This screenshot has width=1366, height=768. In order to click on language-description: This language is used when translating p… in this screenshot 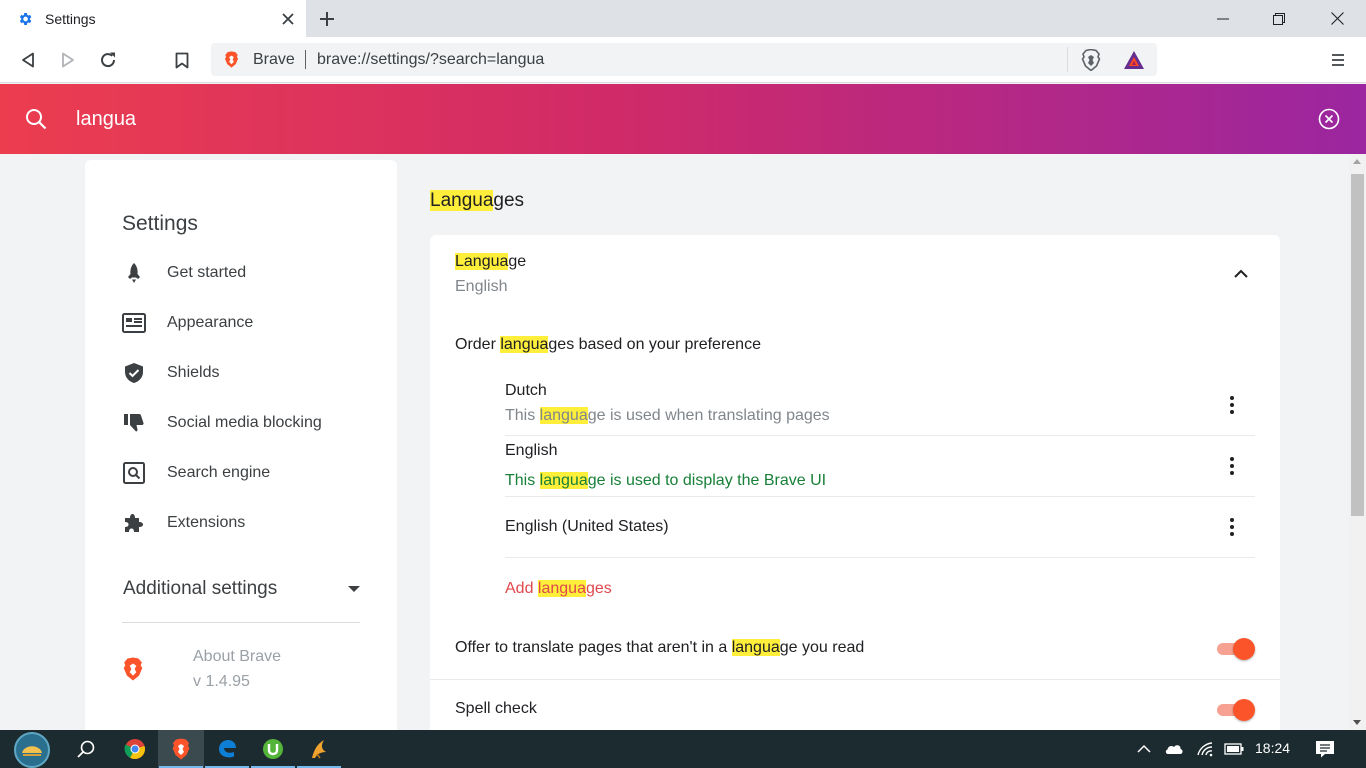, I will do `click(667, 416)`.